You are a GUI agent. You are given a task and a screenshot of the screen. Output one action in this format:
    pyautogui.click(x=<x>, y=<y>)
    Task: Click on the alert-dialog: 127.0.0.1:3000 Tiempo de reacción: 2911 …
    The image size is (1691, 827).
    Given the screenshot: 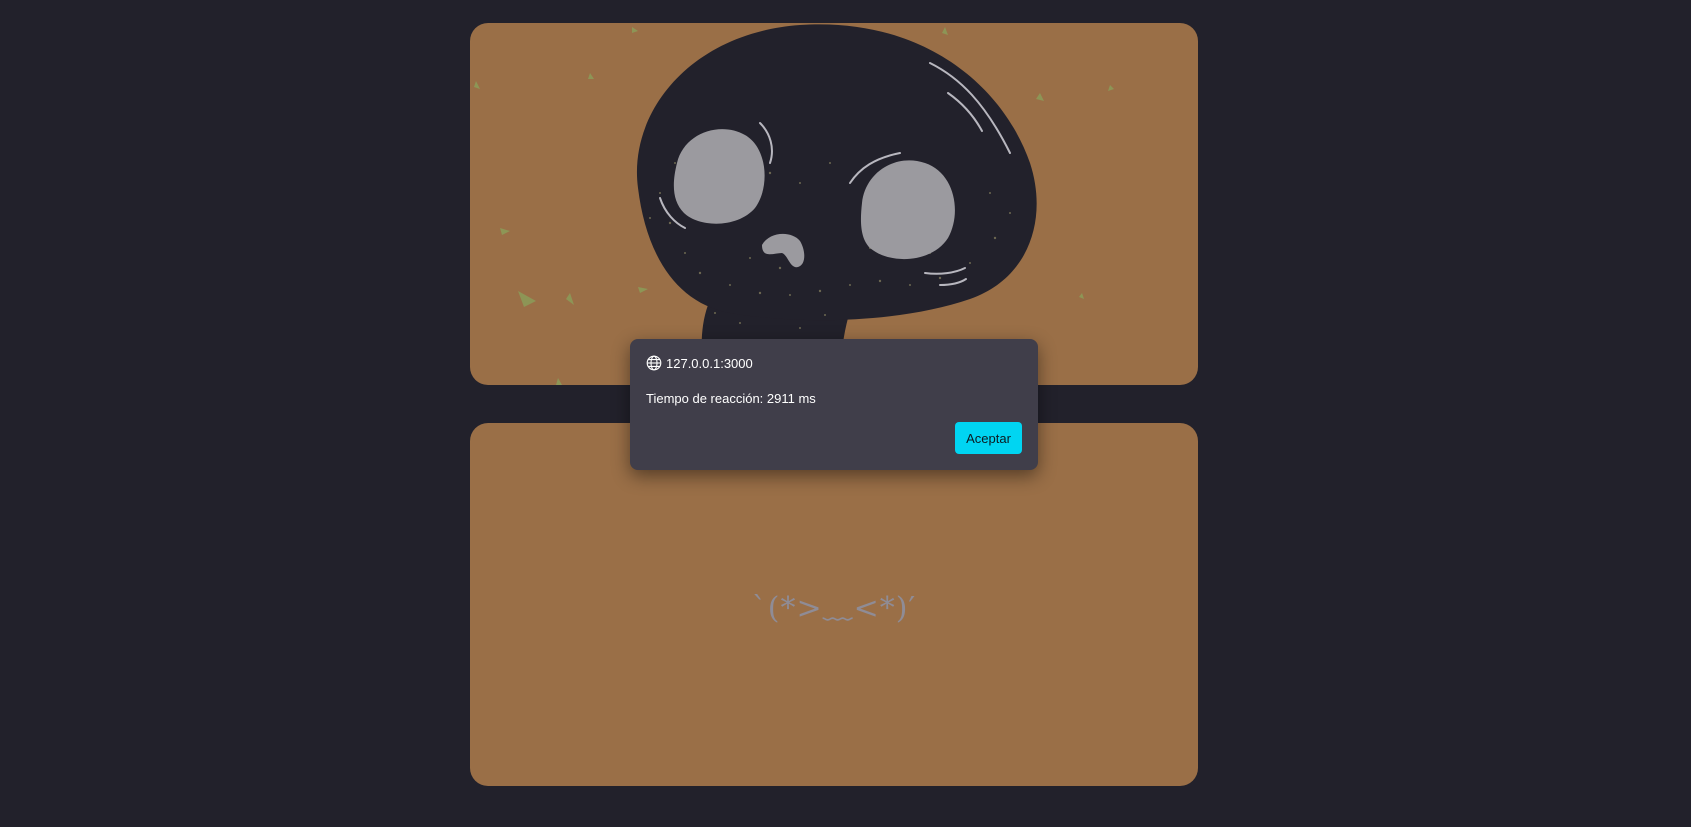 What is the action you would take?
    pyautogui.click(x=834, y=404)
    